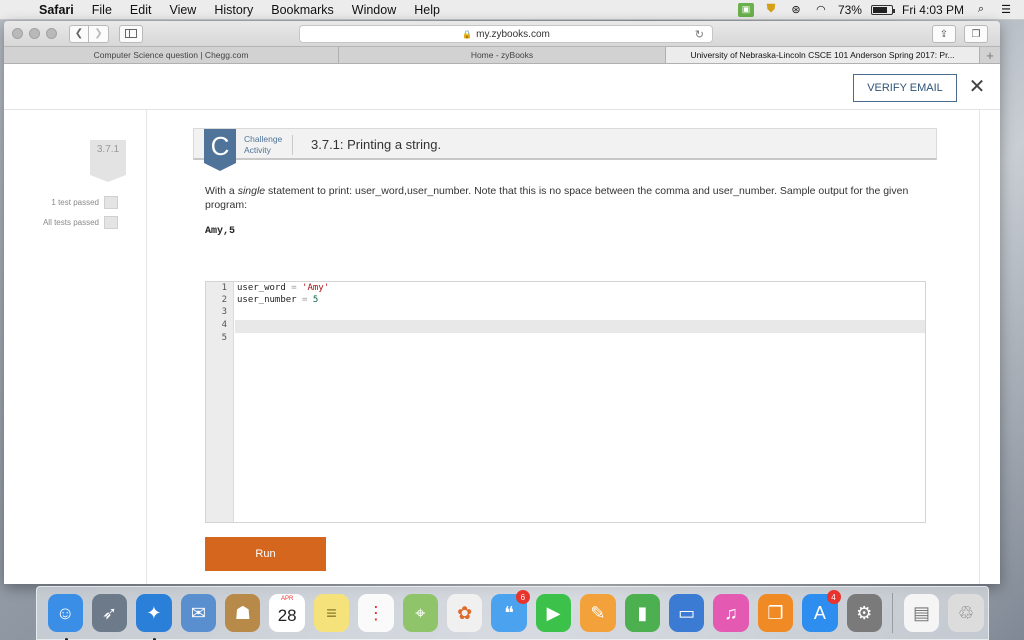  Describe the element at coordinates (522, 597) in the screenshot. I see `messages-badge: 6` at that location.